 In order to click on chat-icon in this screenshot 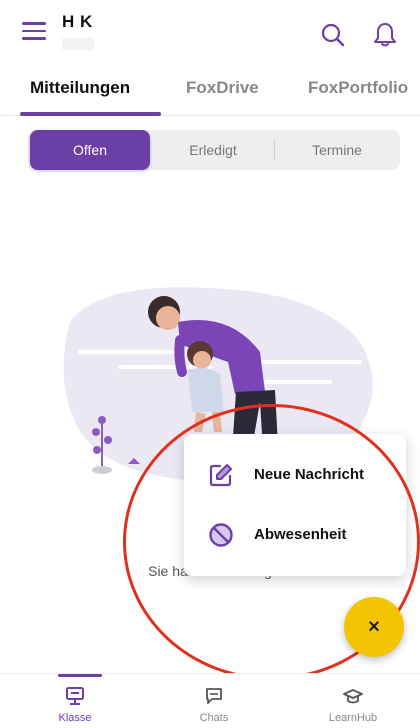, I will do `click(214, 696)`.